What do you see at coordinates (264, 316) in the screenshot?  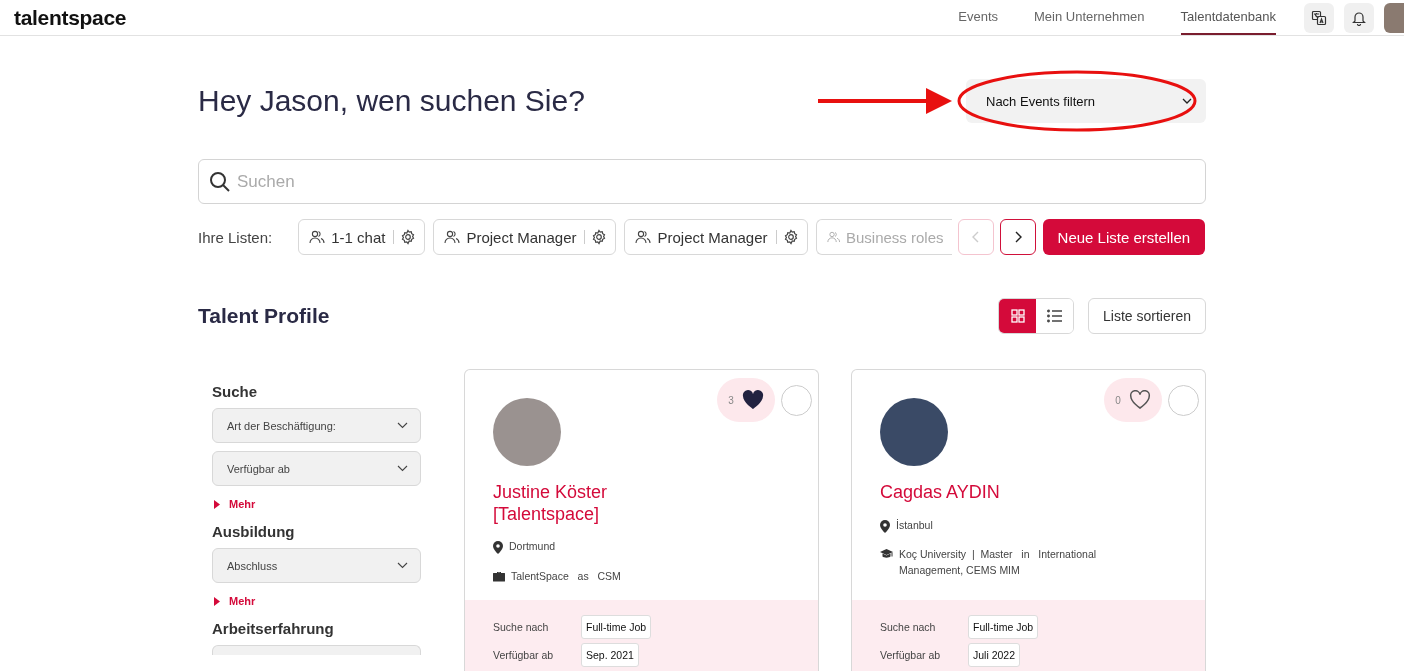 I see `section-title: Talent Profile` at bounding box center [264, 316].